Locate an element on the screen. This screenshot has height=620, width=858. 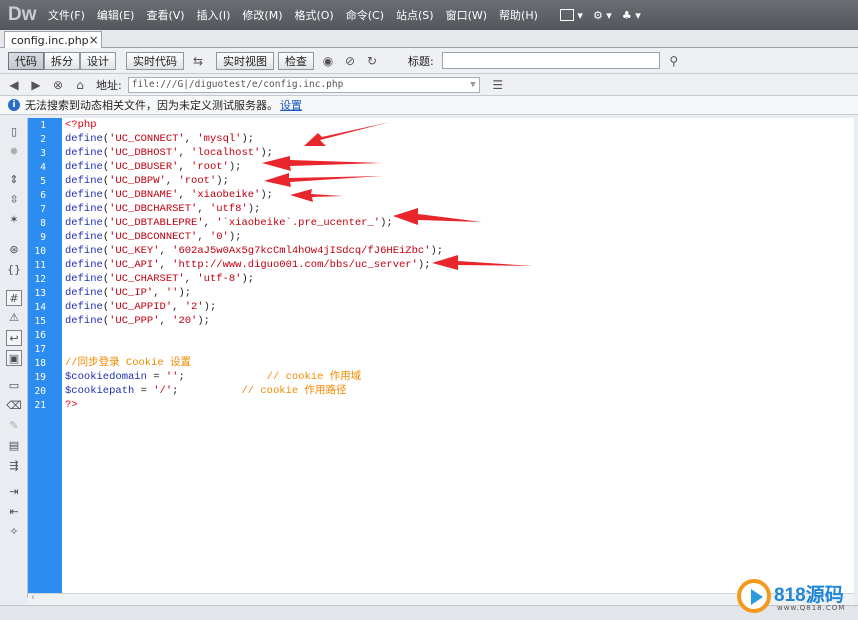
collapse-full-tag-icon: ⇕ is located at coordinates (14, 180).